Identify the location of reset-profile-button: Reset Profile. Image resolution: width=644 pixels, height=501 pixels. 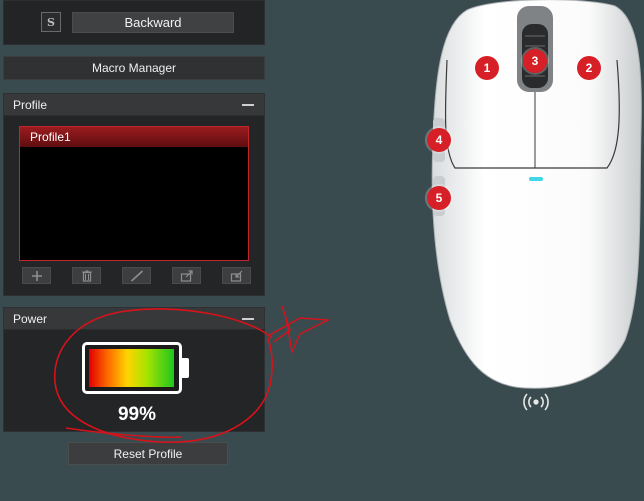
(148, 453).